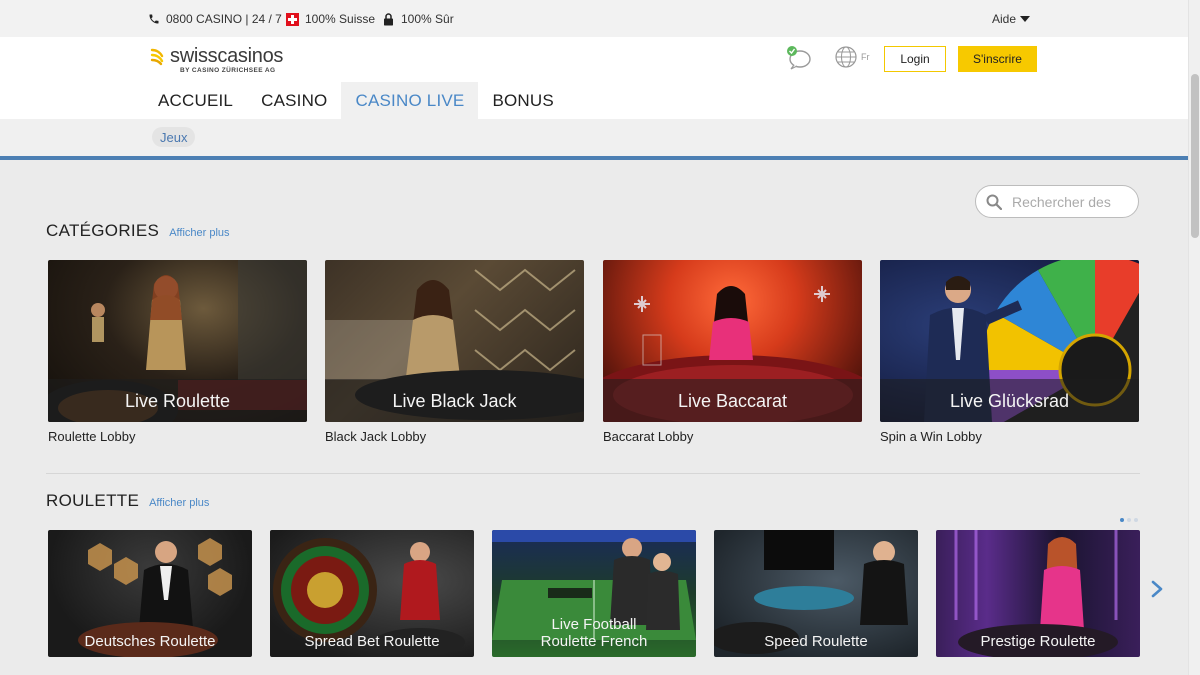 This screenshot has height=675, width=1200. I want to click on category-overlay-title: Live Glücksrad, so click(1009, 401).